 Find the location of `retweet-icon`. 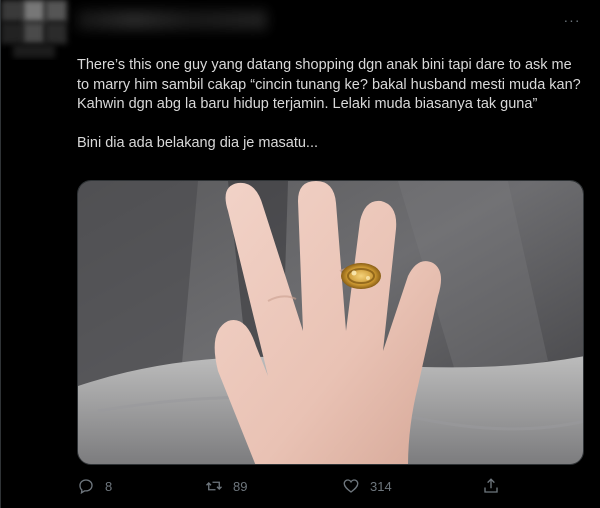

retweet-icon is located at coordinates (214, 486).